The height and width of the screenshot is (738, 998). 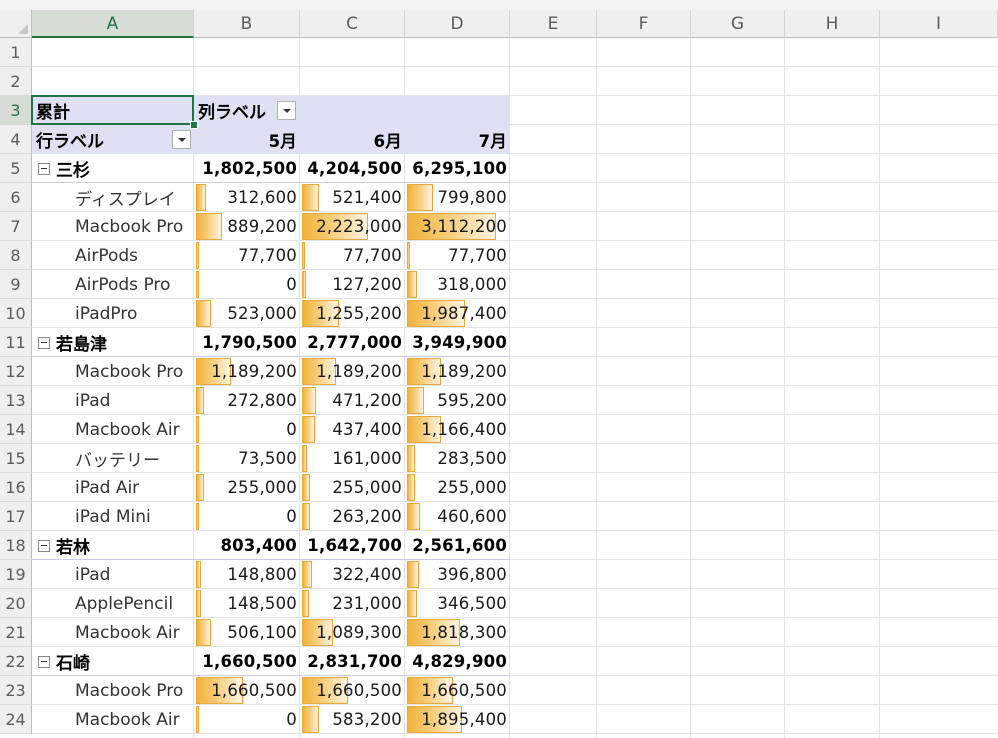 What do you see at coordinates (247, 516) in the screenshot?
I see `value-cell: 0` at bounding box center [247, 516].